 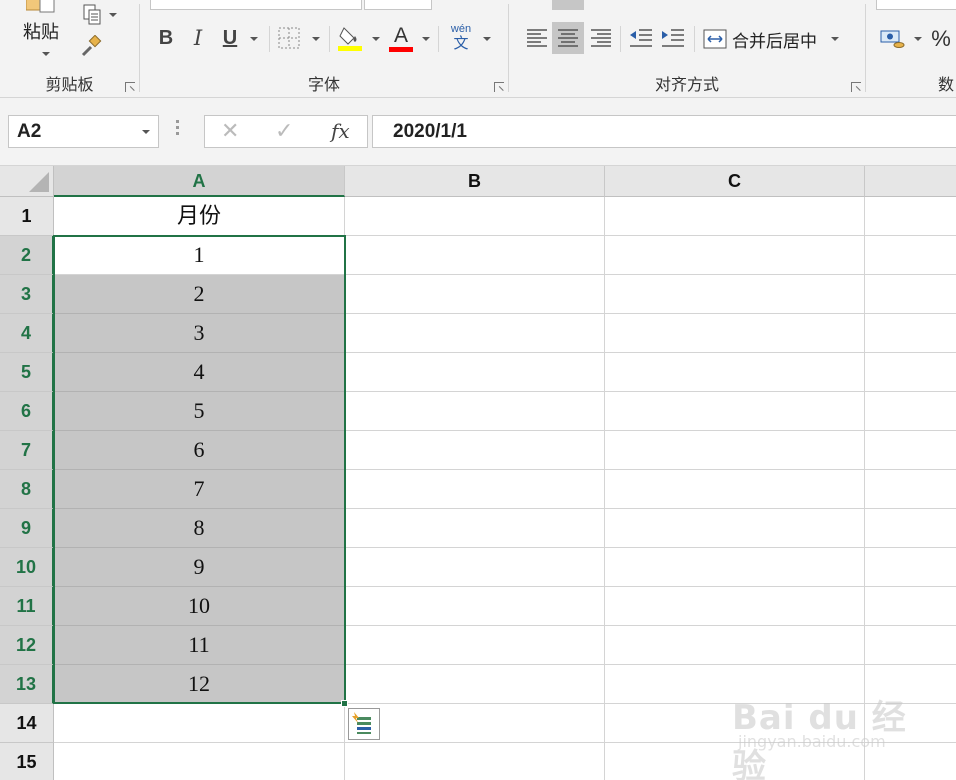 What do you see at coordinates (475, 255) in the screenshot?
I see `cell-b2` at bounding box center [475, 255].